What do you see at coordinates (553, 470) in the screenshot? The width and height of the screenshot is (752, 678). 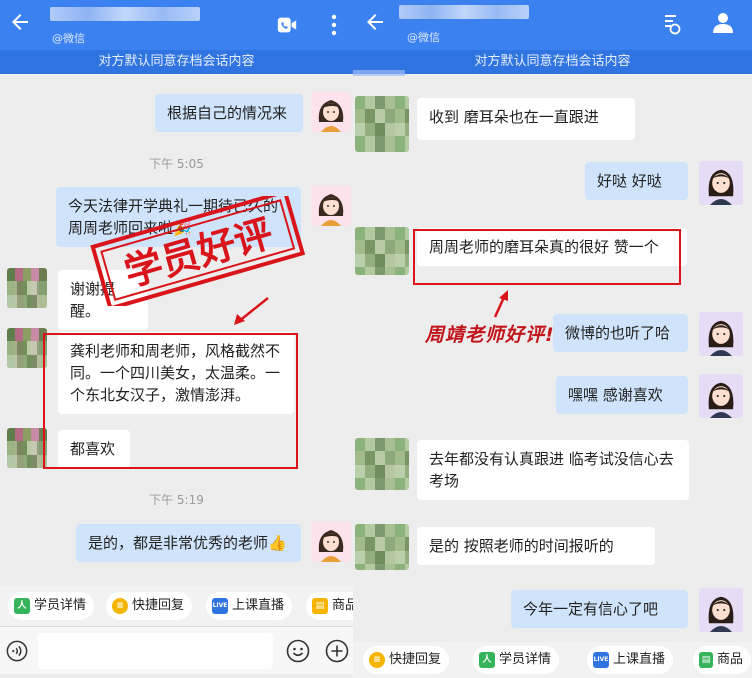 I see `message-bubble: 去年都没有认真跟进 临考试没信心去考场` at bounding box center [553, 470].